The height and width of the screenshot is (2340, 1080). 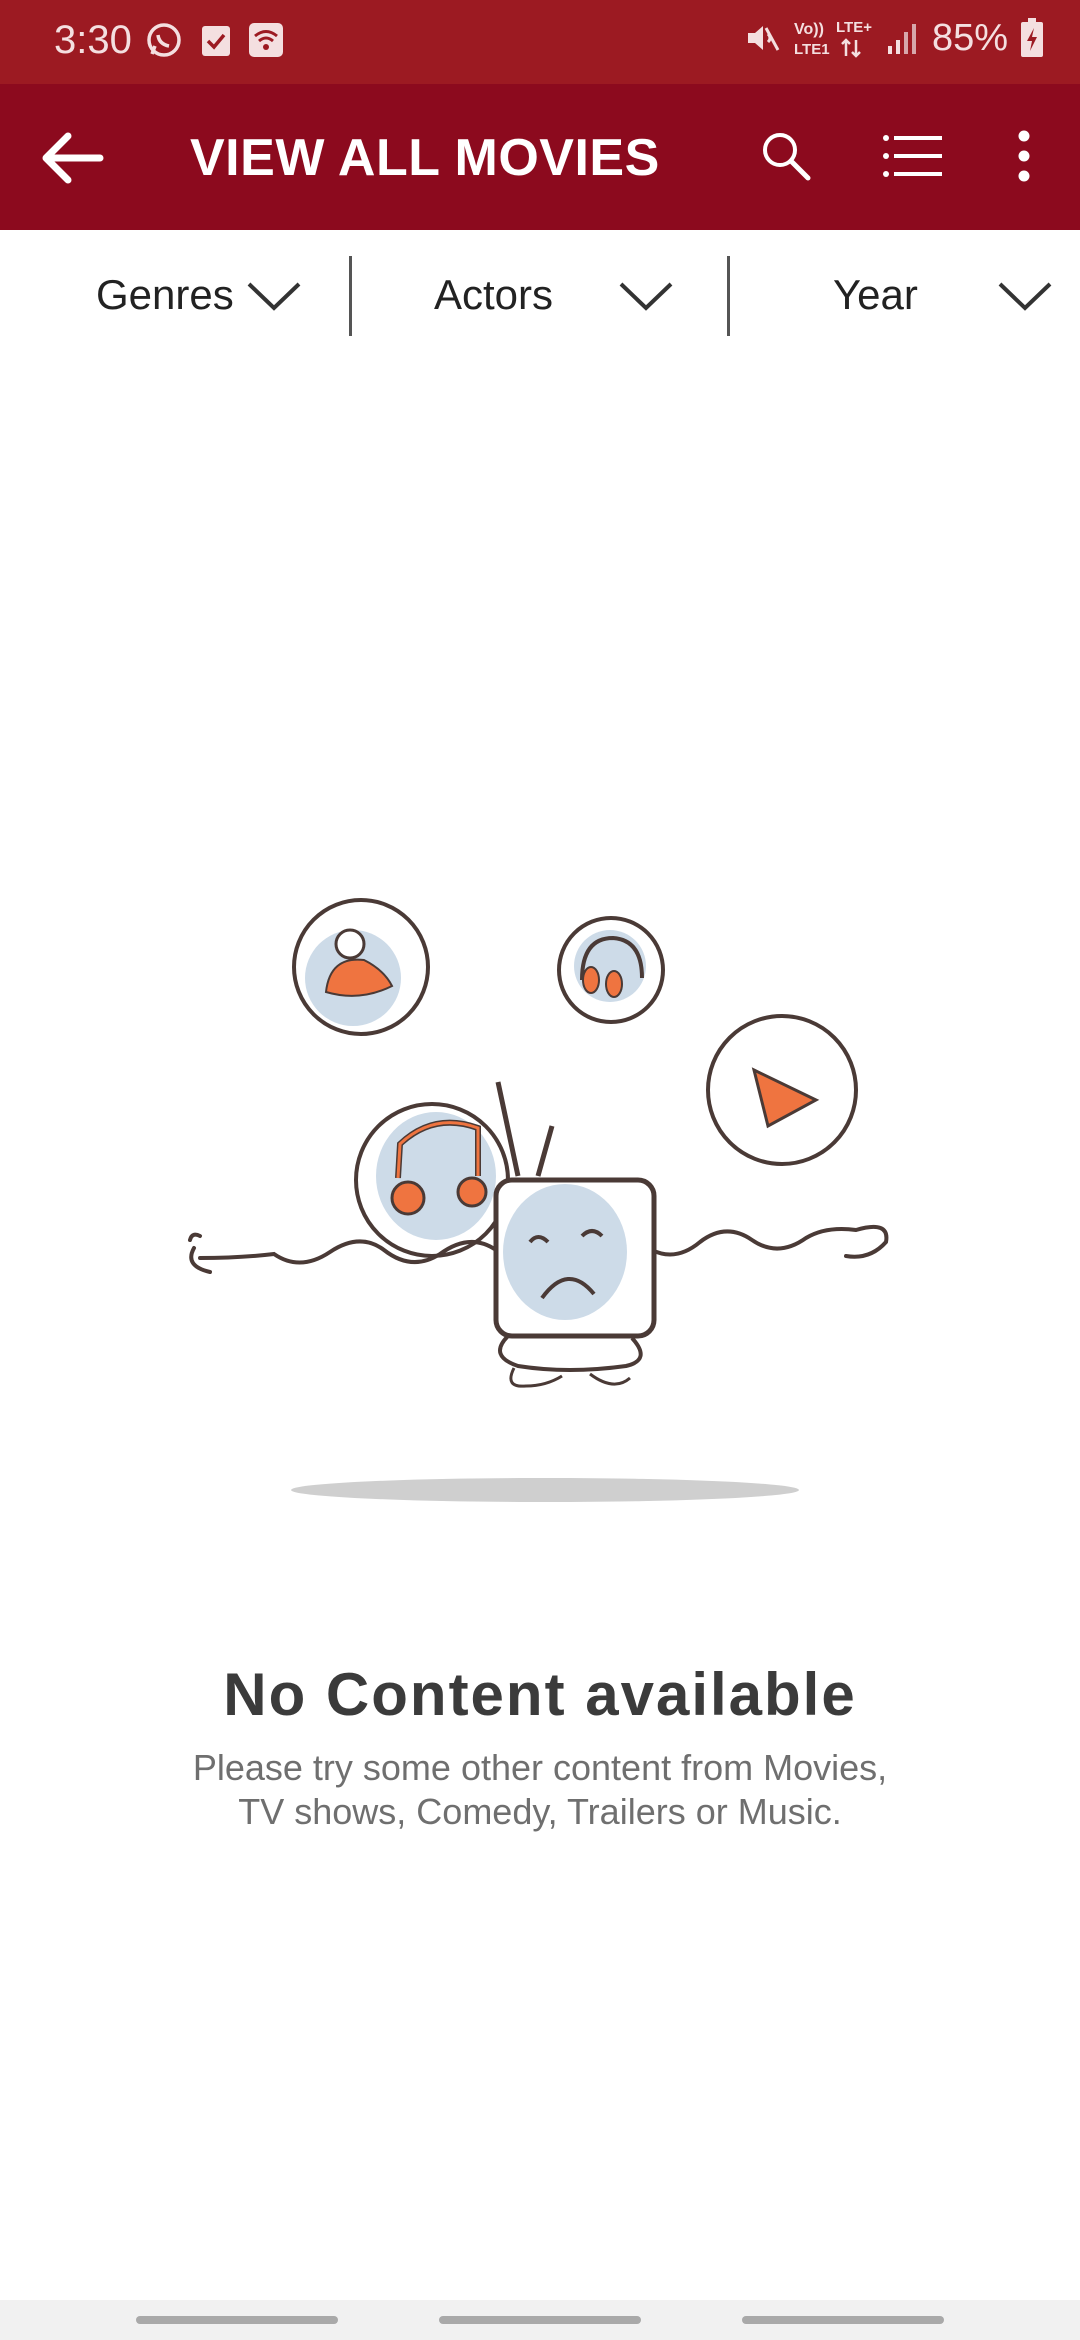 What do you see at coordinates (1032, 37) in the screenshot?
I see `battery-charging-icon` at bounding box center [1032, 37].